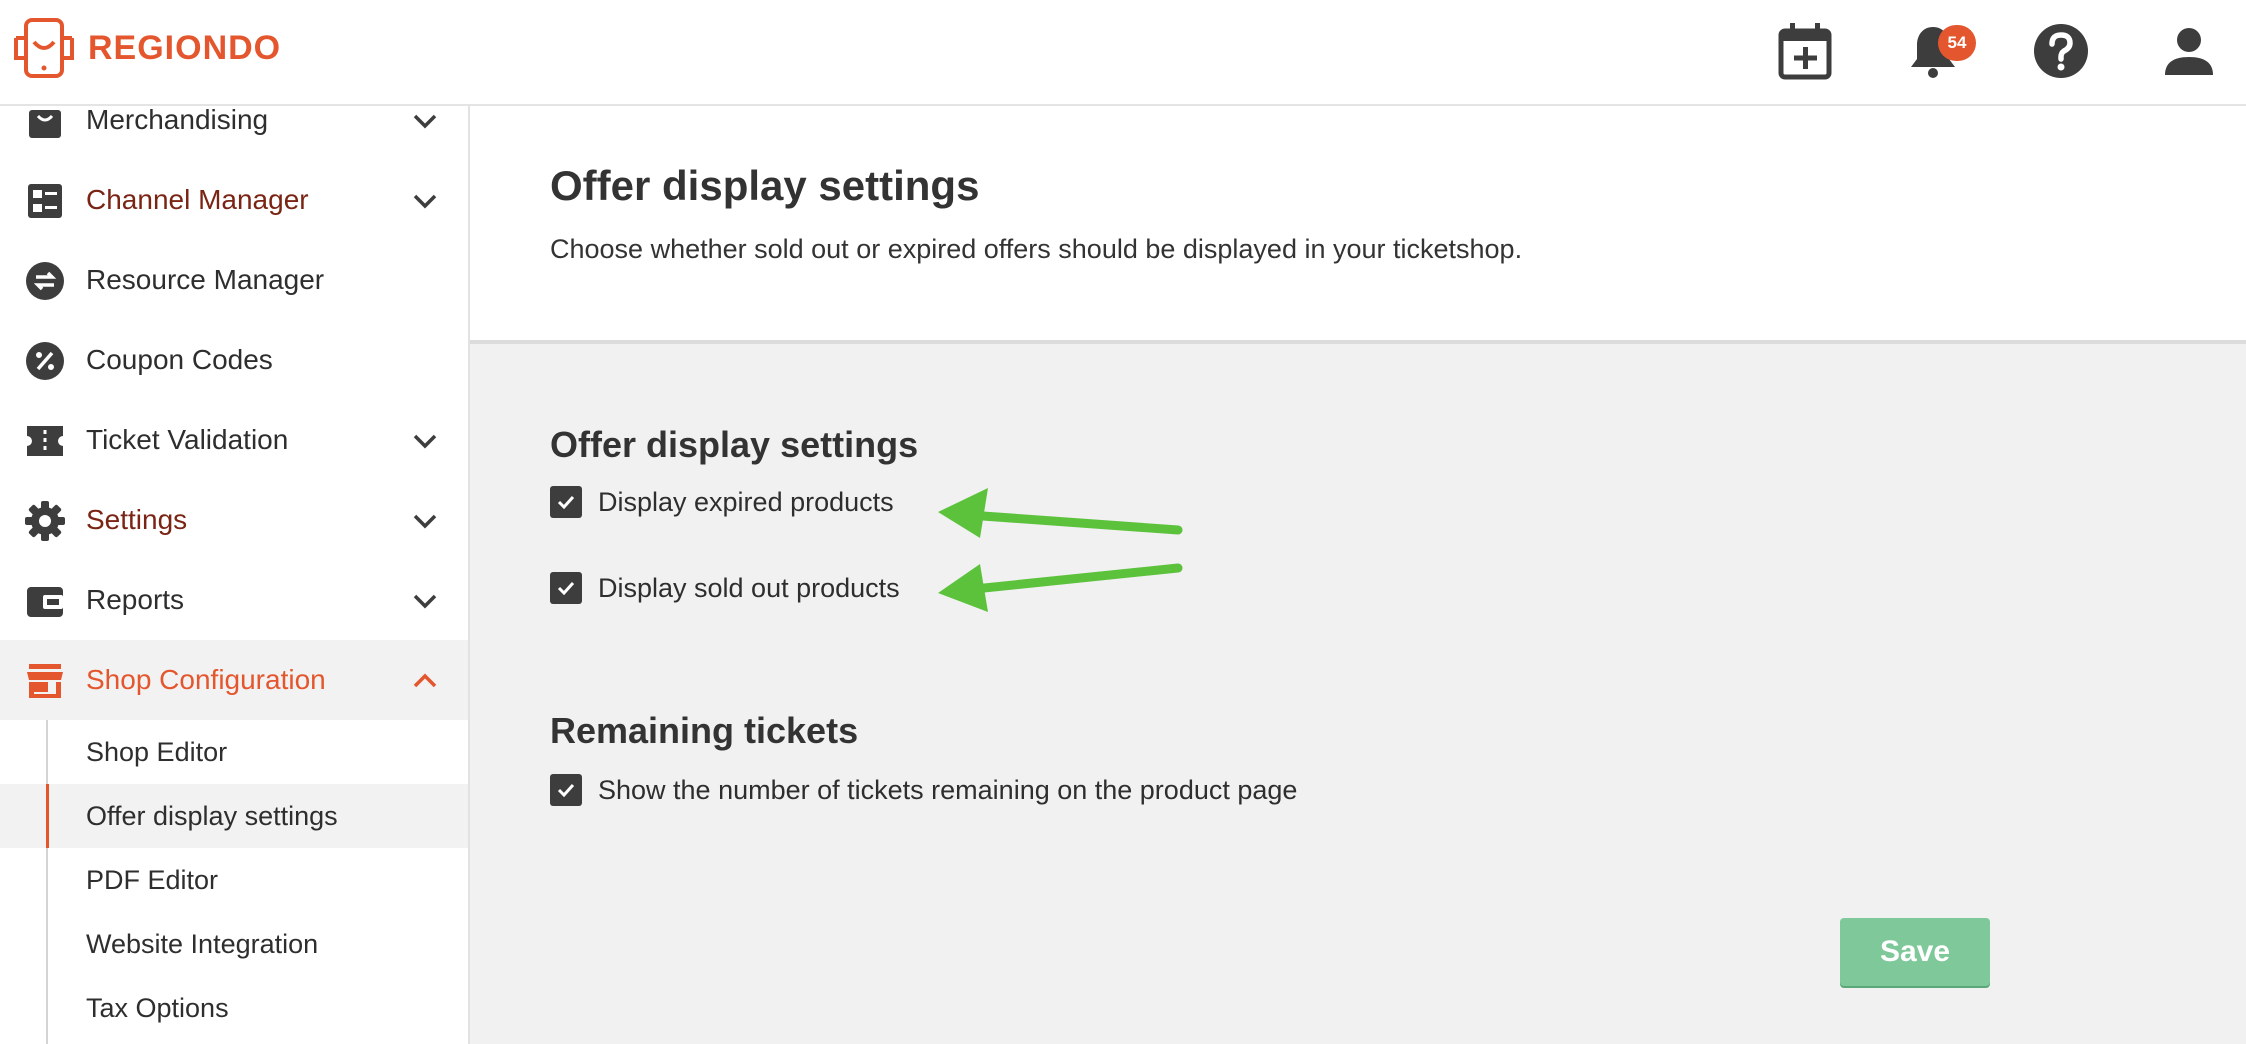  What do you see at coordinates (205, 279) in the screenshot?
I see `sidebar-item-label: Resource Manager` at bounding box center [205, 279].